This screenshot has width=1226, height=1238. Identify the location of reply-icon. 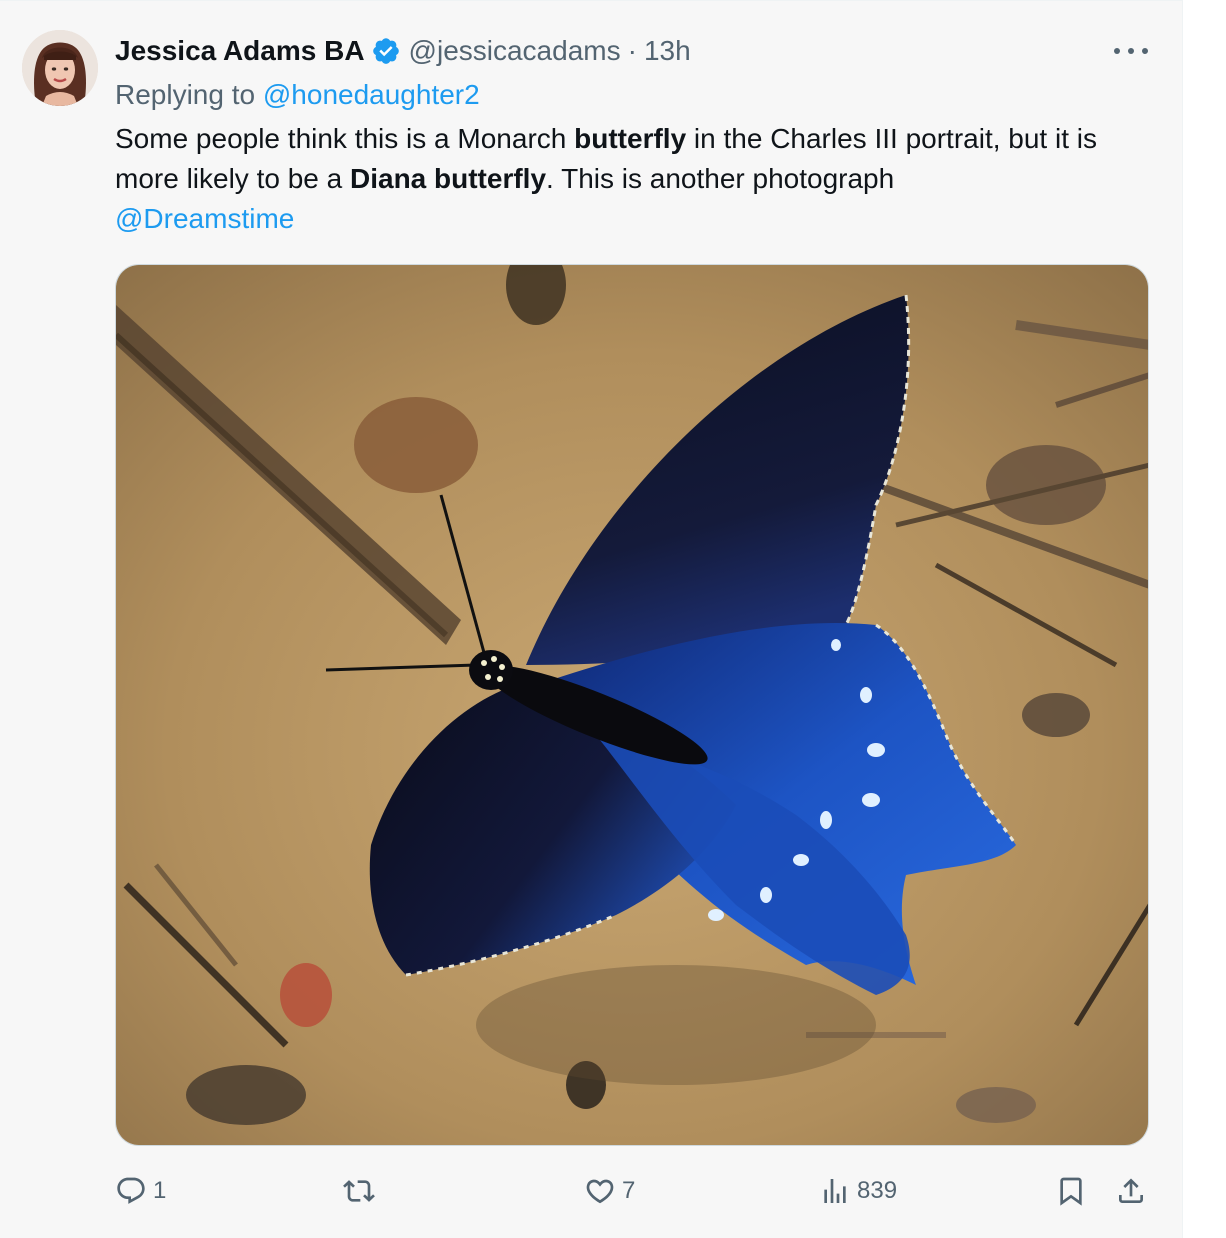
(131, 1190).